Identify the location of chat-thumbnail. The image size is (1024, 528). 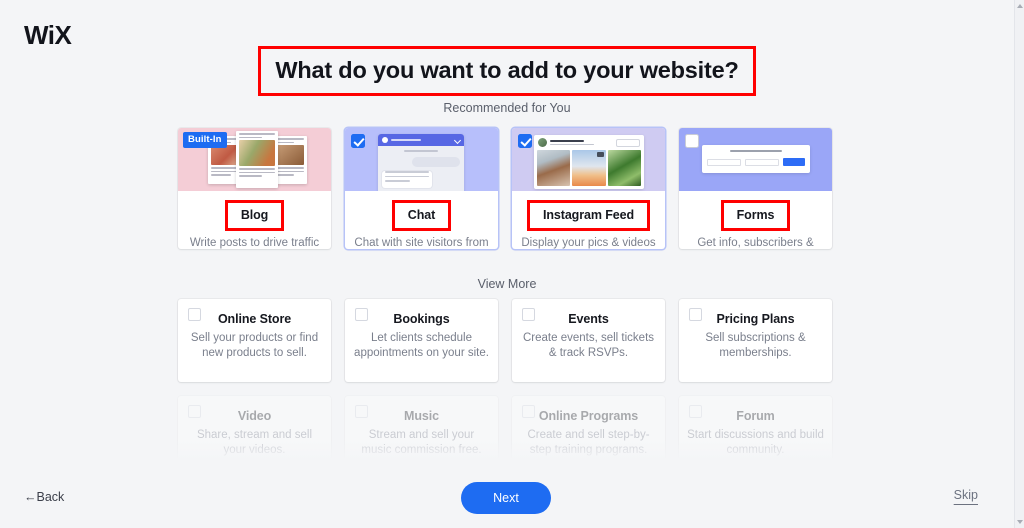
(421, 159).